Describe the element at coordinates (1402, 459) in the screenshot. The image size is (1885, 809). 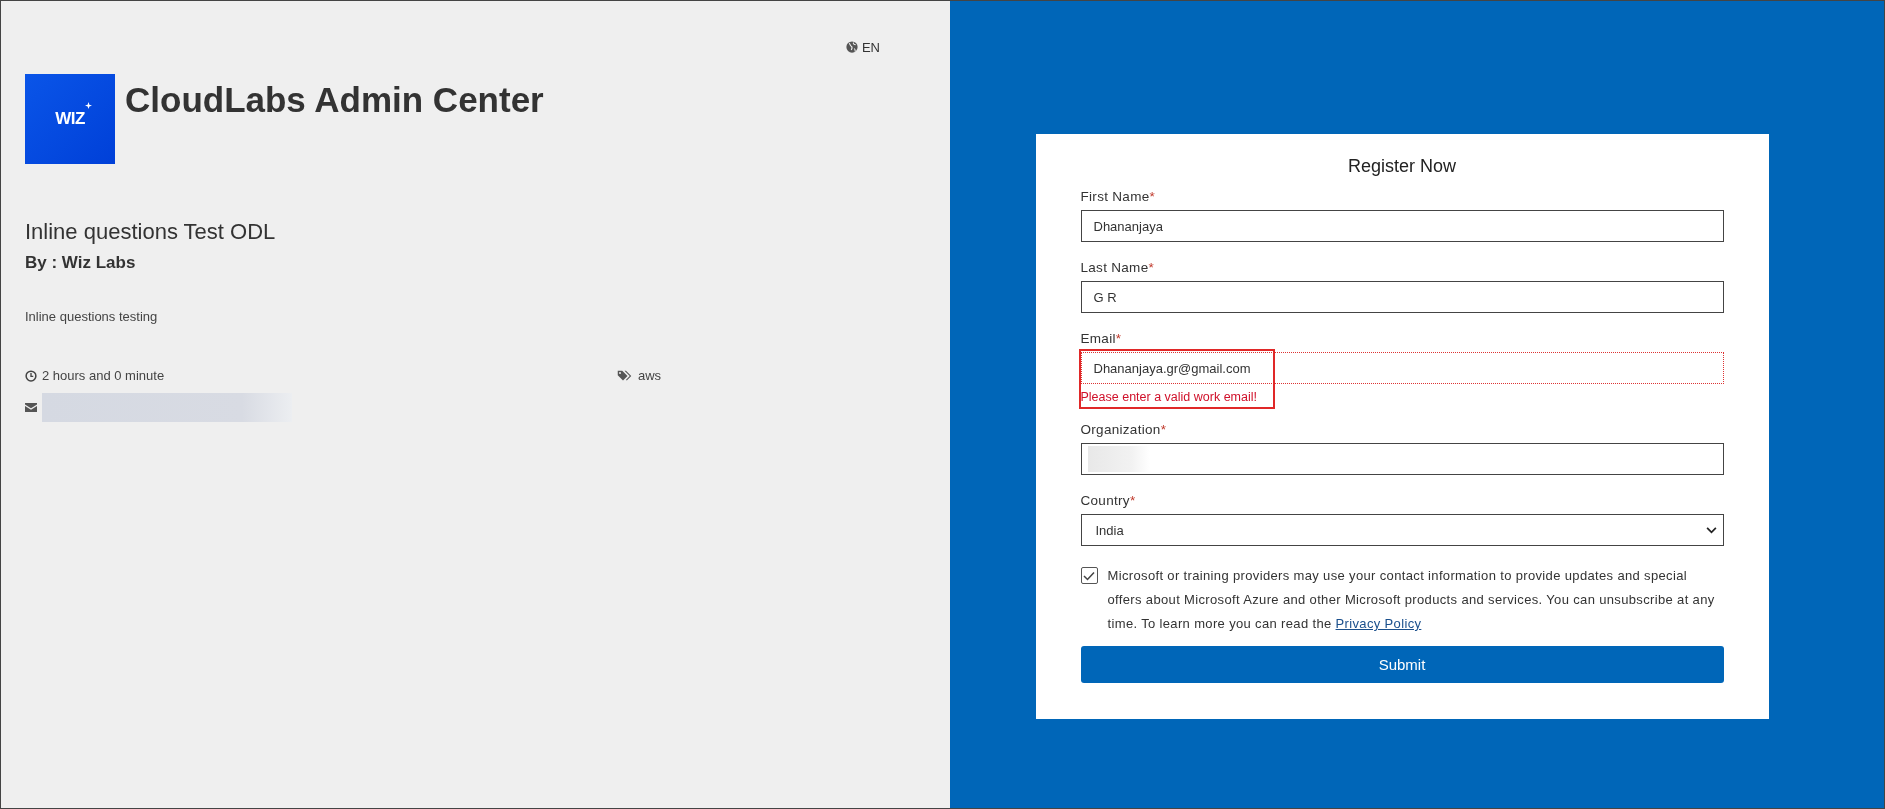
I see `text-field` at that location.